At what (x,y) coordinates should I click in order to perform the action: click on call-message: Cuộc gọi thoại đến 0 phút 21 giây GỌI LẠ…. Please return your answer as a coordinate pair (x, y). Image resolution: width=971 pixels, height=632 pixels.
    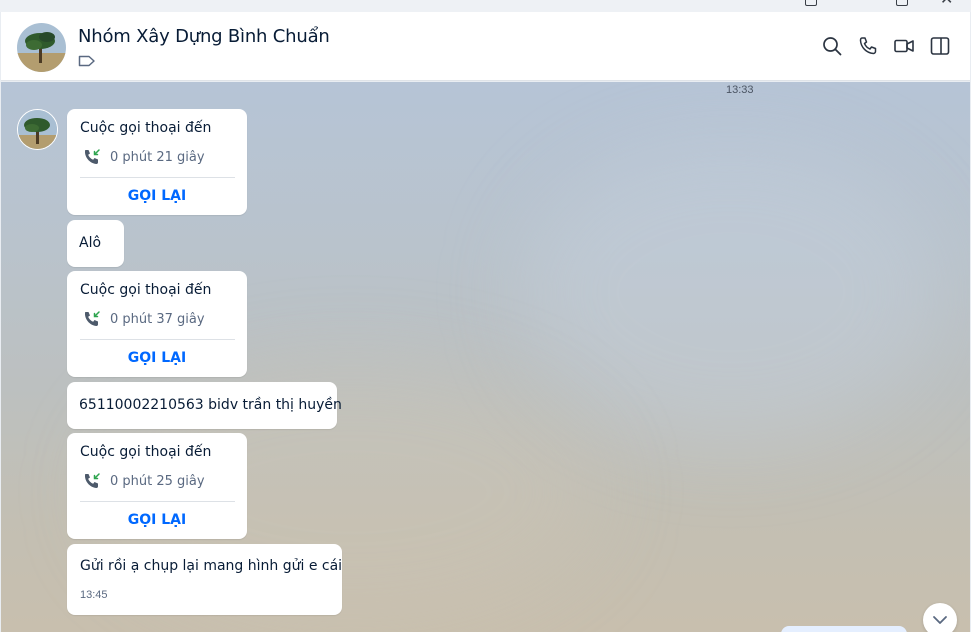
    Looking at the image, I should click on (157, 162).